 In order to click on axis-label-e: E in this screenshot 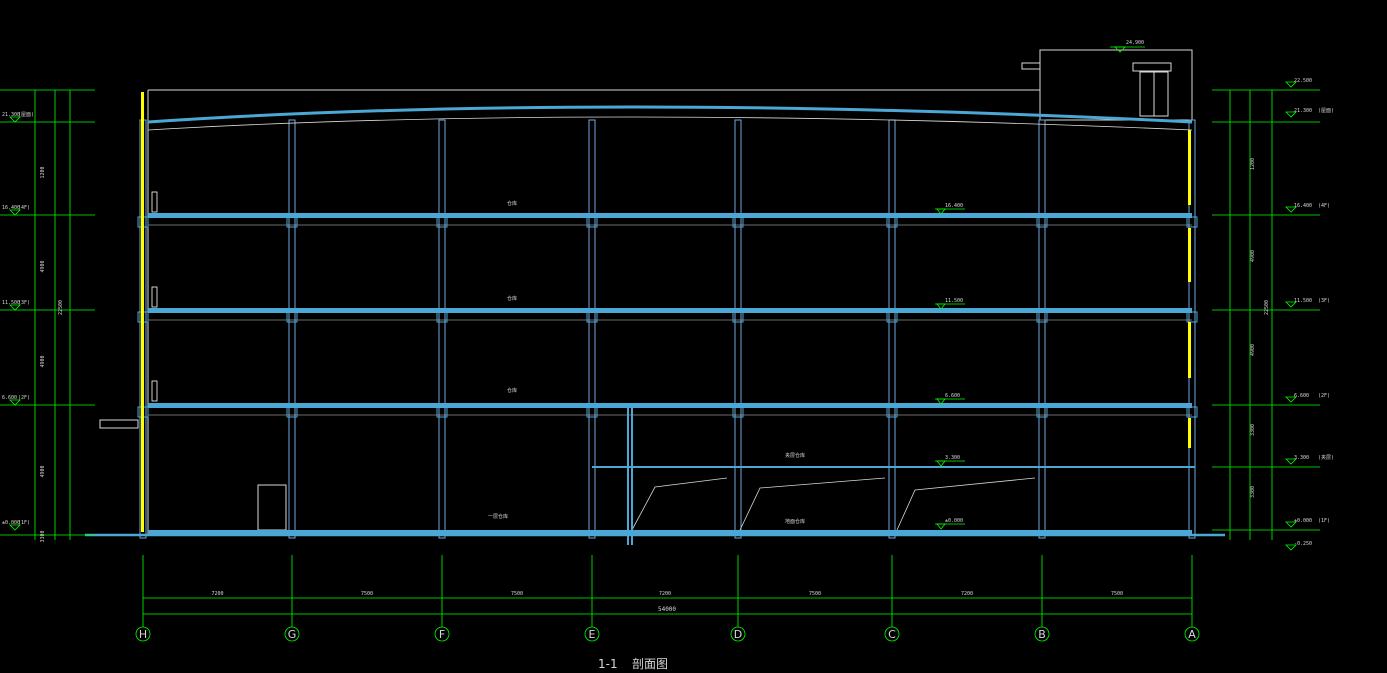, I will do `click(592, 634)`.